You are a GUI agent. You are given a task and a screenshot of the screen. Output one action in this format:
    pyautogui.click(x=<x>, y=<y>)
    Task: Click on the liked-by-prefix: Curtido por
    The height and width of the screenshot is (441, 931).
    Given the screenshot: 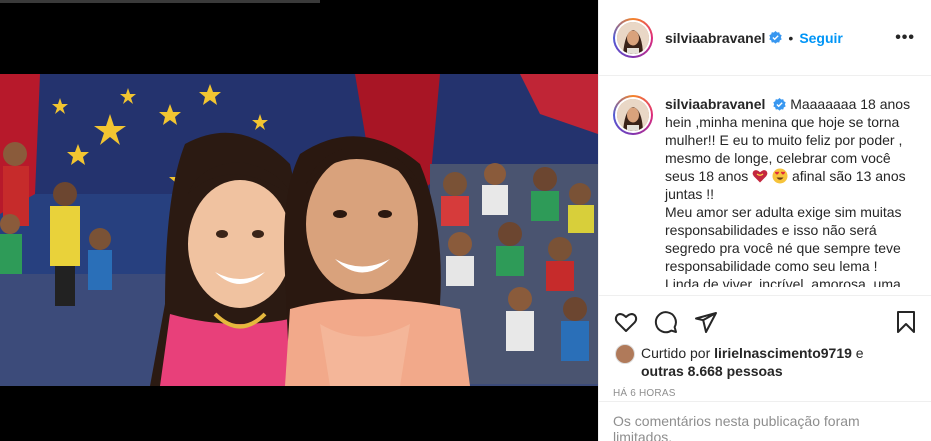 What is the action you would take?
    pyautogui.click(x=676, y=353)
    